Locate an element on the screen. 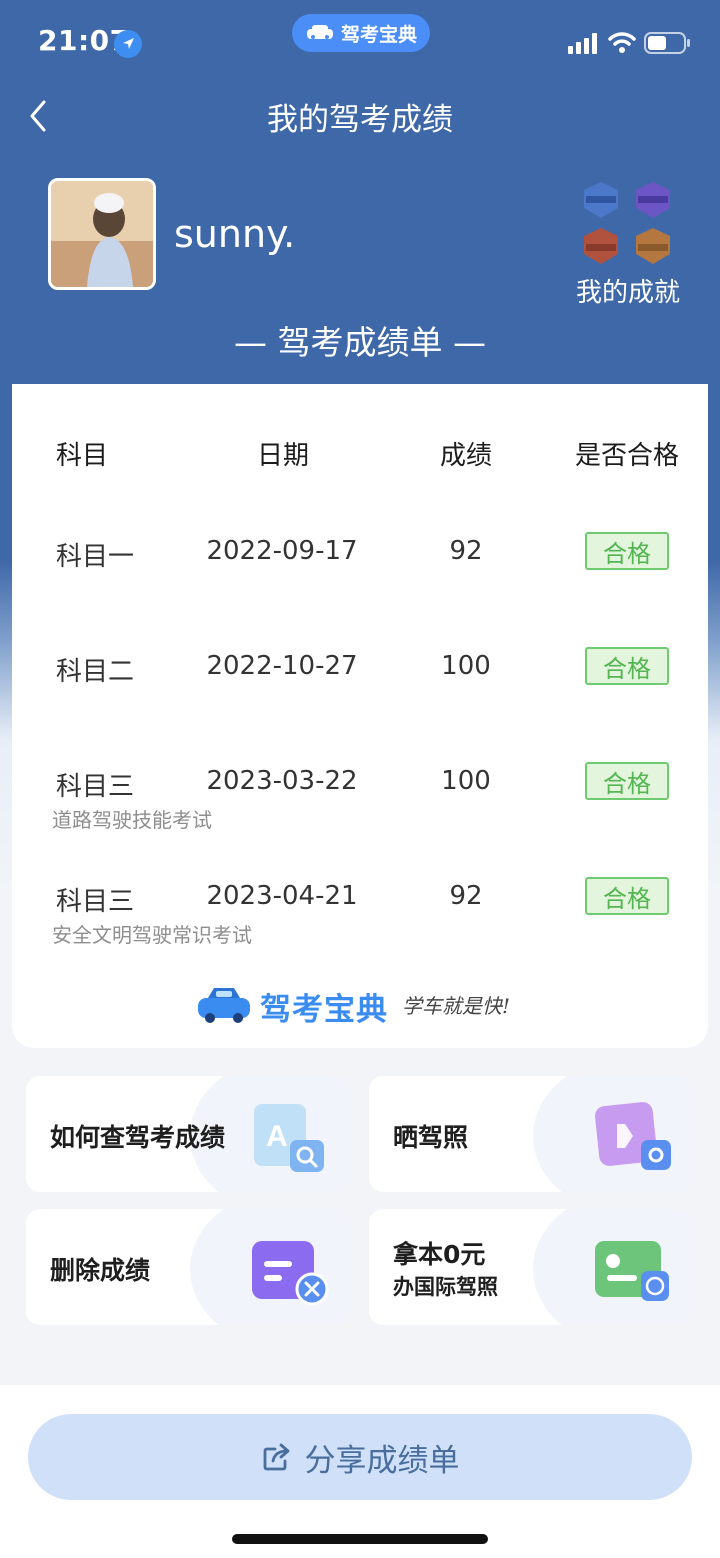 This screenshot has height=1558, width=720. tile-delete-scores: 删除成绩 is located at coordinates (188, 1267).